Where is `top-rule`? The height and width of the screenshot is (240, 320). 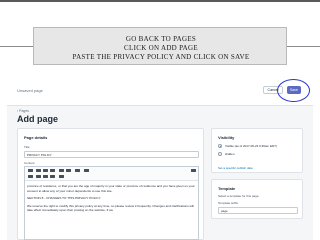 top-rule is located at coordinates (160, 1).